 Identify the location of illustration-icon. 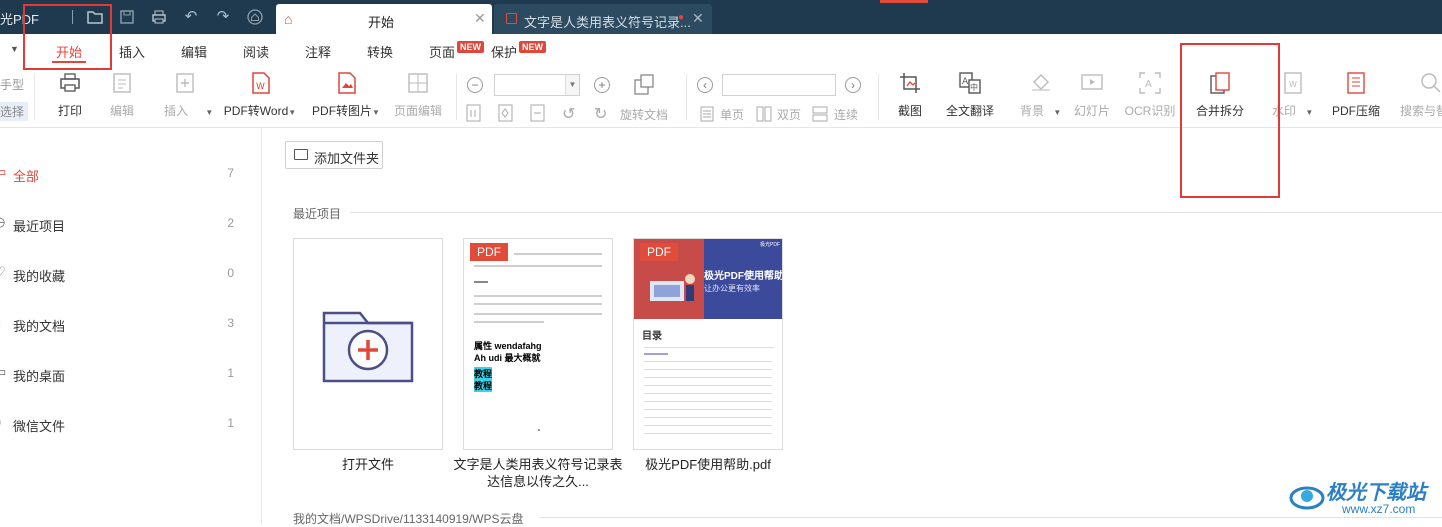
(672, 287).